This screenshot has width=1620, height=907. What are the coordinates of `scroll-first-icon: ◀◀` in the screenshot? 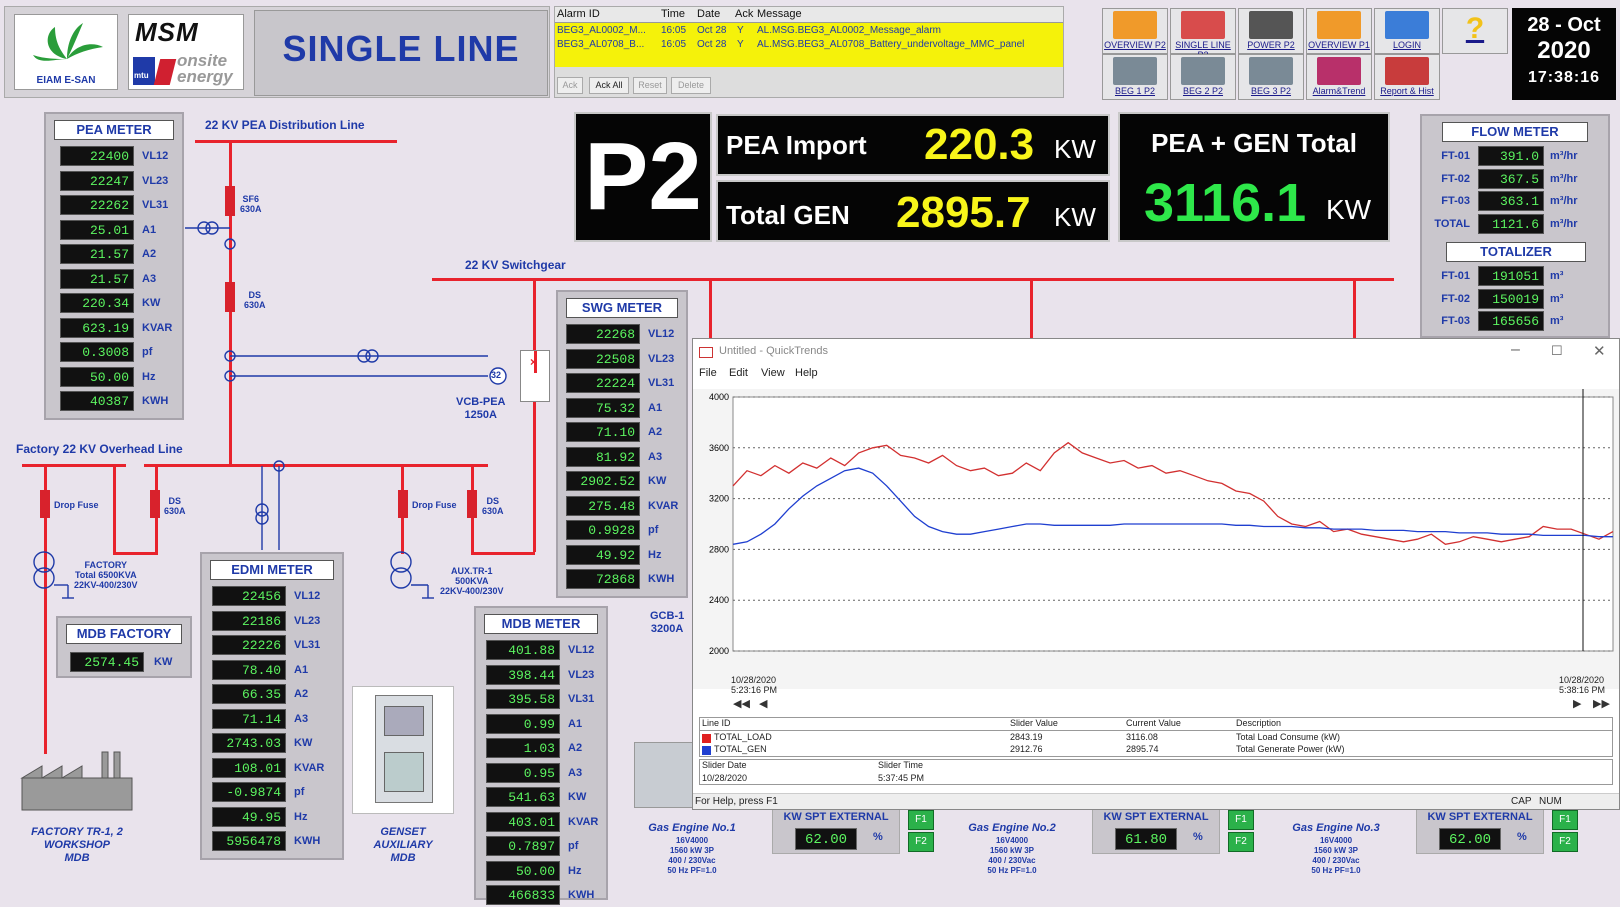 It's located at (741, 703).